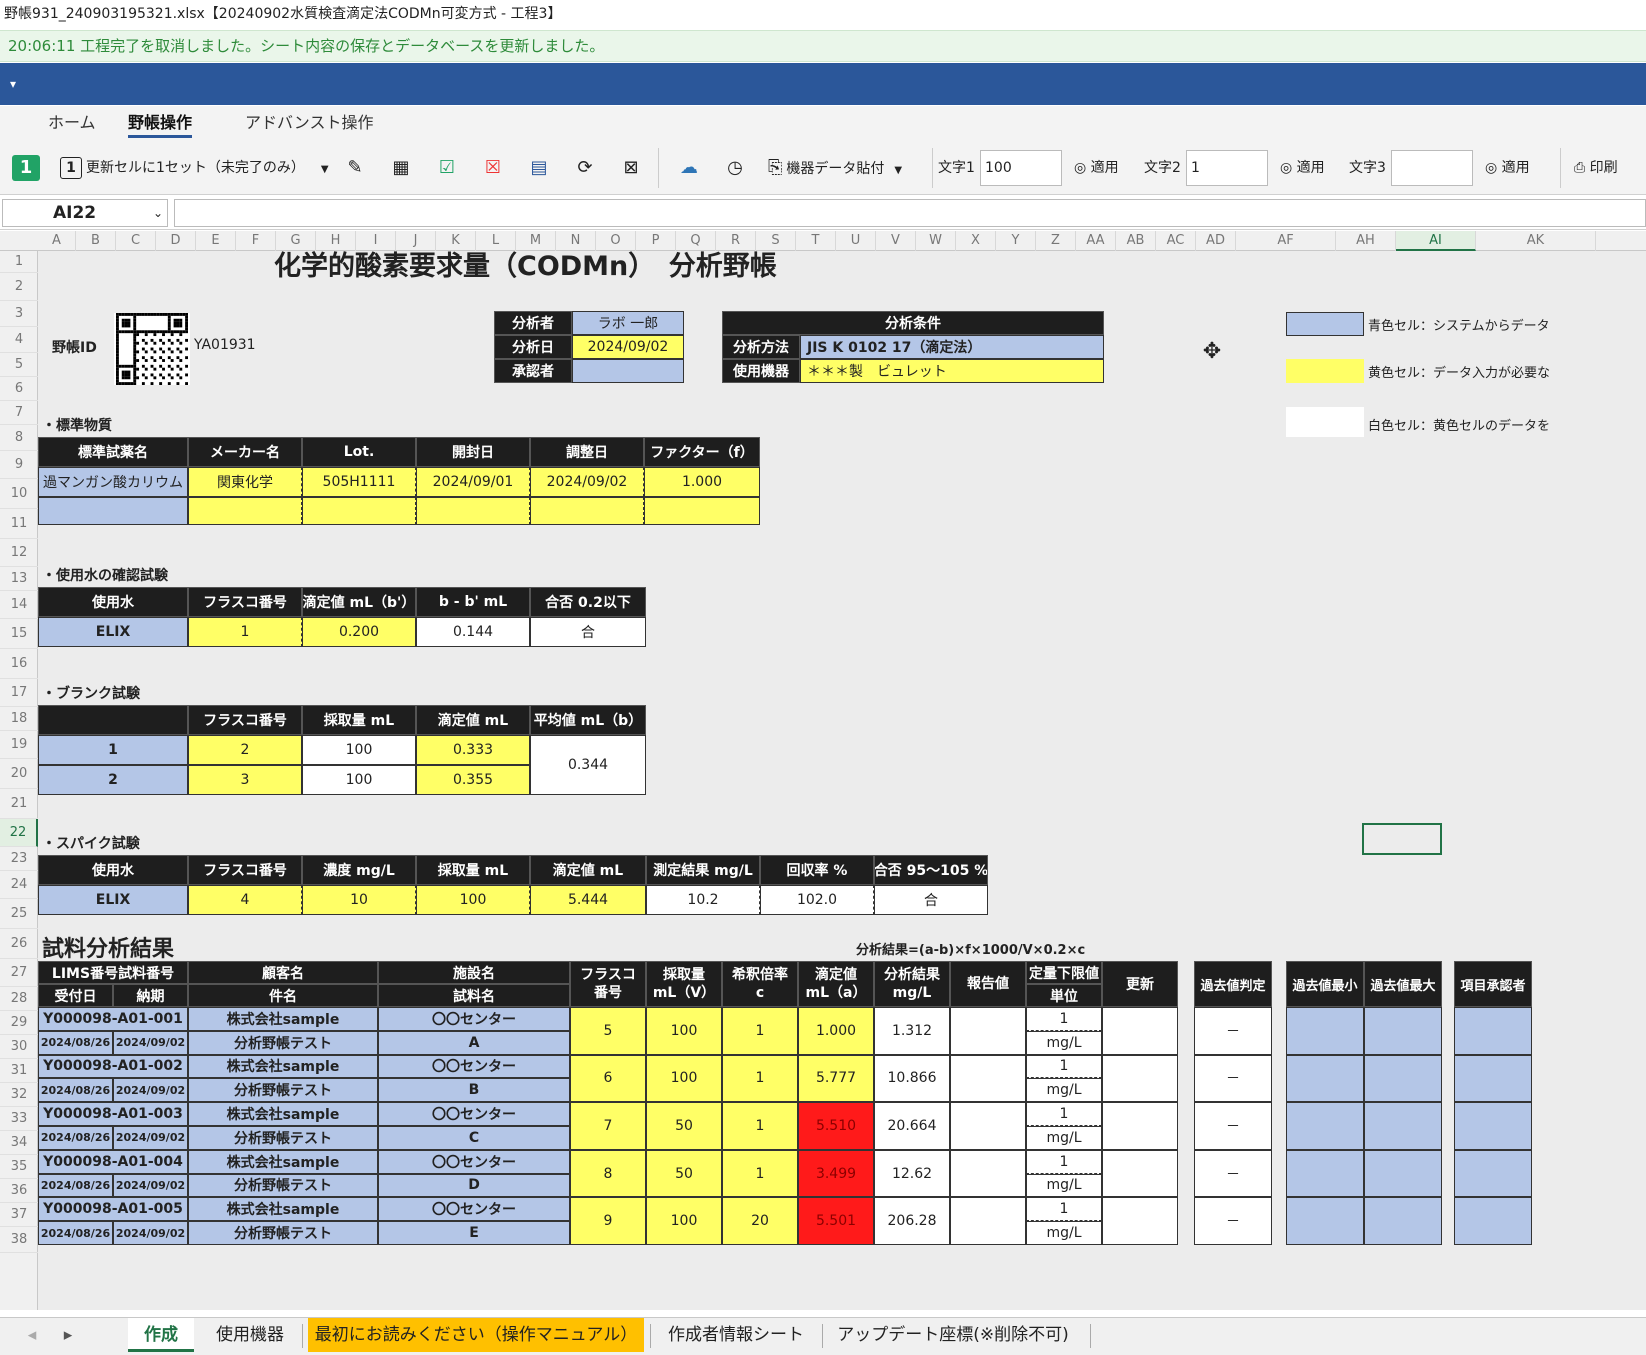 This screenshot has width=1646, height=1355. What do you see at coordinates (953, 1335) in the screenshot?
I see `sheet-tab-update: アップデート座標(※削除不可)` at bounding box center [953, 1335].